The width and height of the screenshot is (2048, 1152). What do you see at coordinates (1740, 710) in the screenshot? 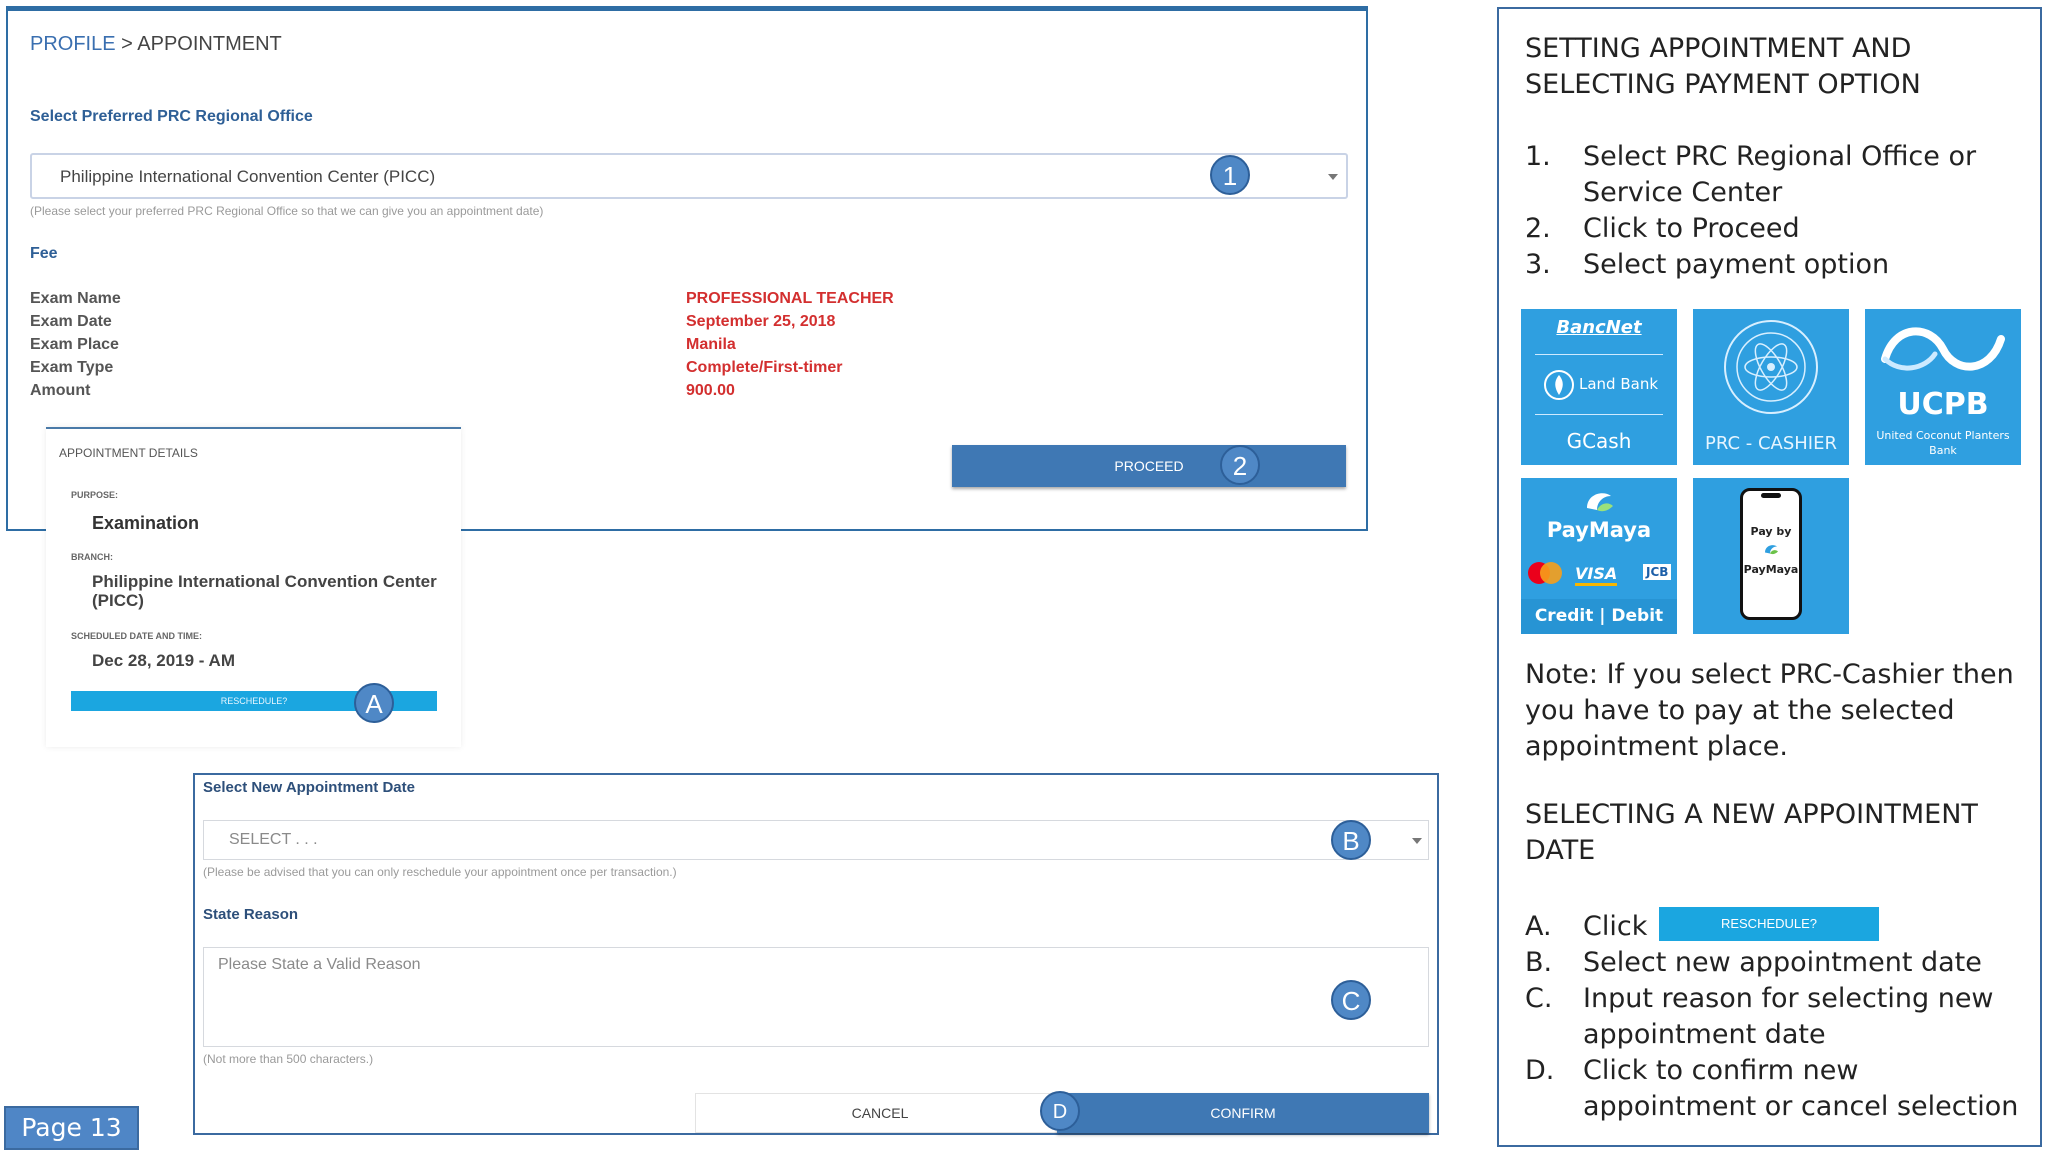
I see `note-line2: you have to pay at the selected` at bounding box center [1740, 710].